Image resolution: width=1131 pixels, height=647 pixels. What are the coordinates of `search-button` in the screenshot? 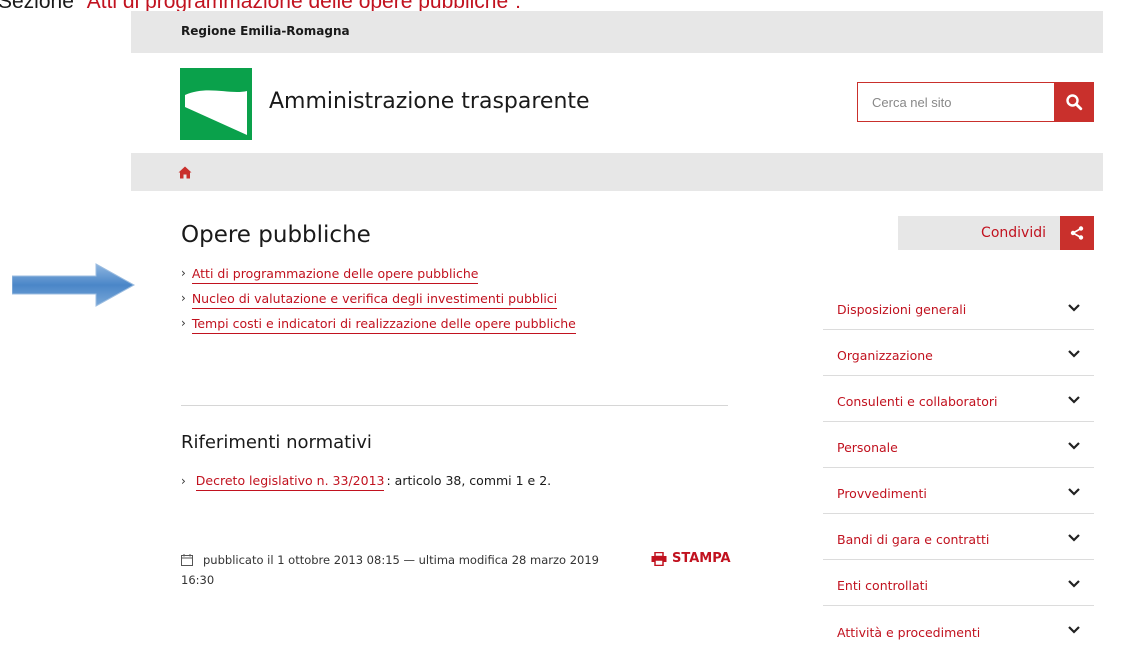 It's located at (1074, 102).